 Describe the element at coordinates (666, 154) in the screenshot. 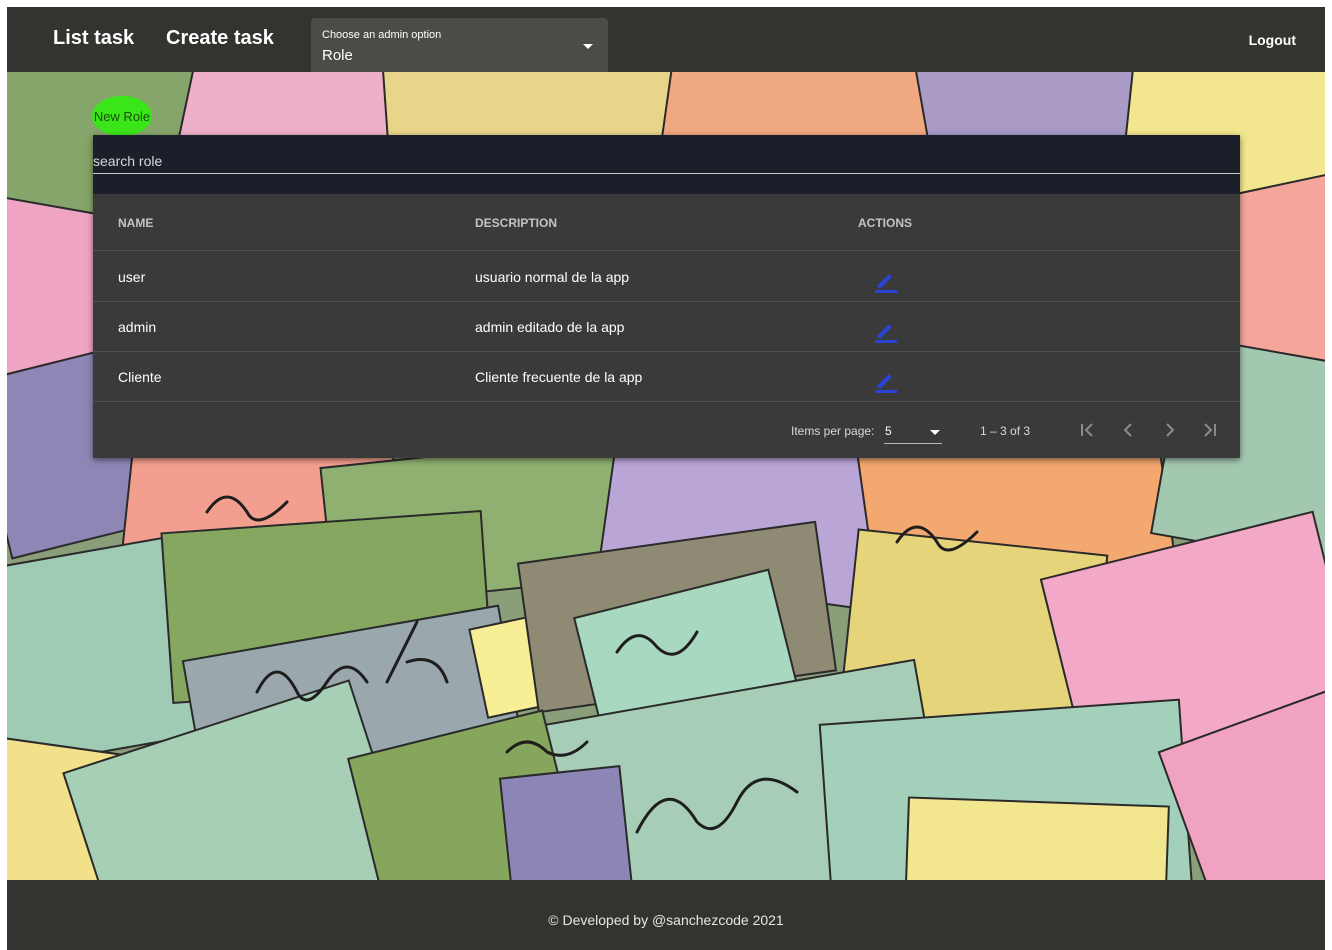

I see `search-role-input` at that location.